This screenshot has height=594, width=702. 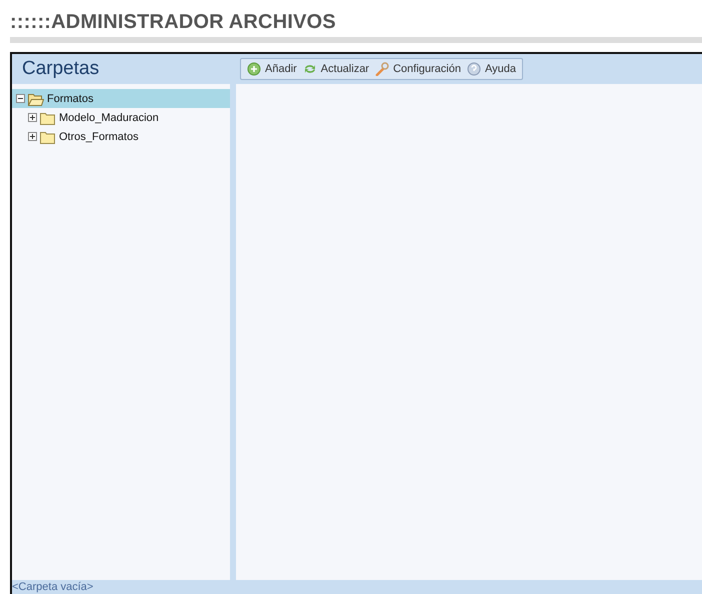 I want to click on collapse-icon, so click(x=20, y=98).